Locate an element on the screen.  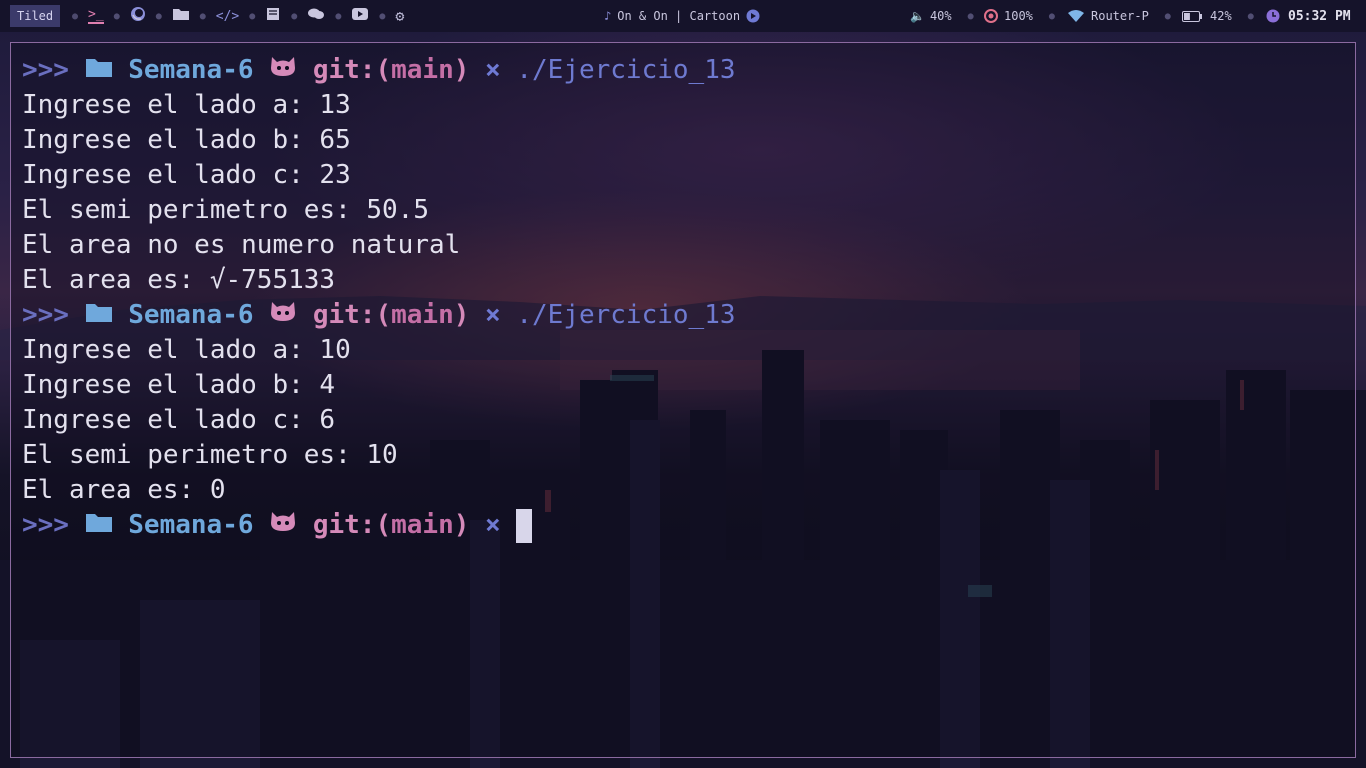
music-widget: ♪ On & On | Cartoon is located at coordinates (682, 16).